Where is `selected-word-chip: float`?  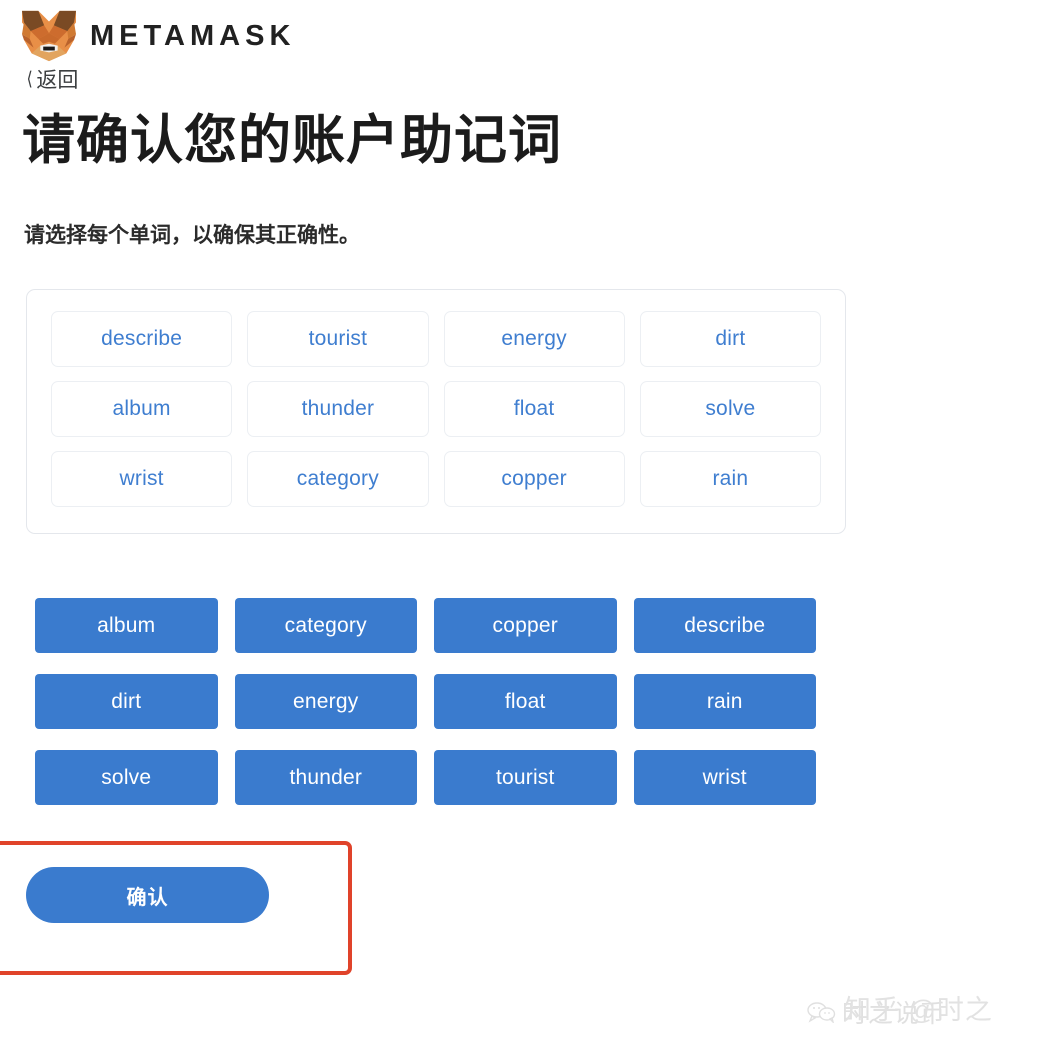
selected-word-chip: float is located at coordinates (534, 409).